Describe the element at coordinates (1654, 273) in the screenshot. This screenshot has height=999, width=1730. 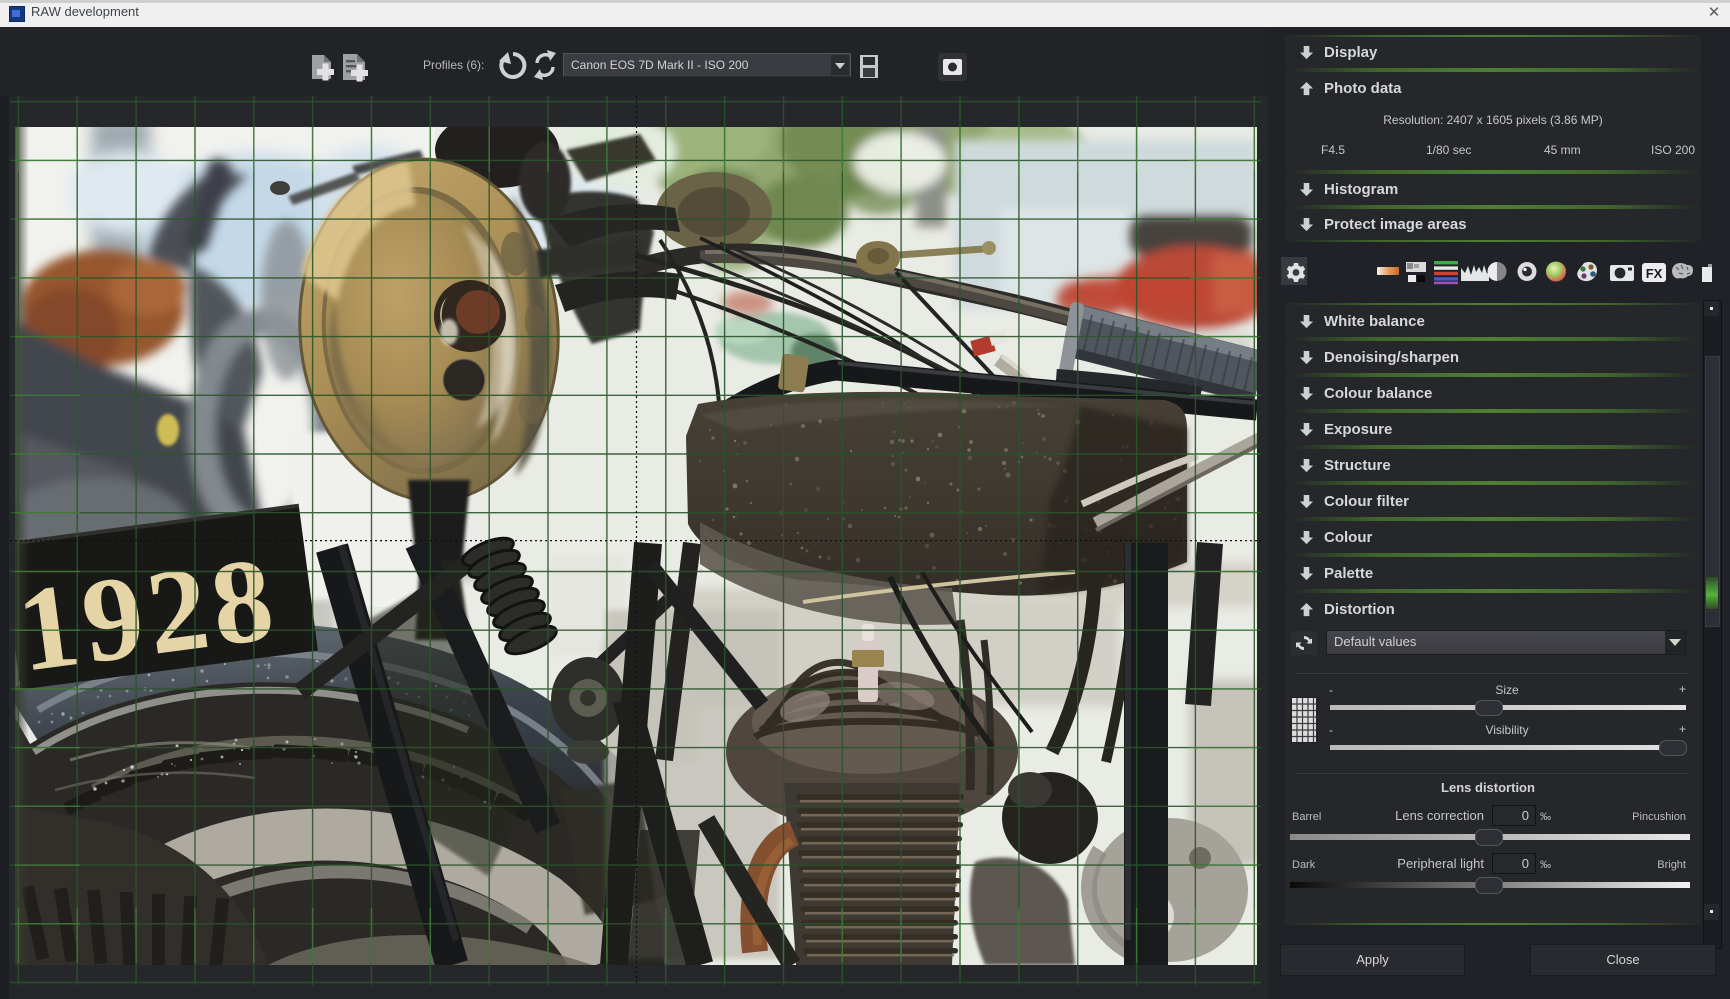
I see `svg-text: FX` at that location.